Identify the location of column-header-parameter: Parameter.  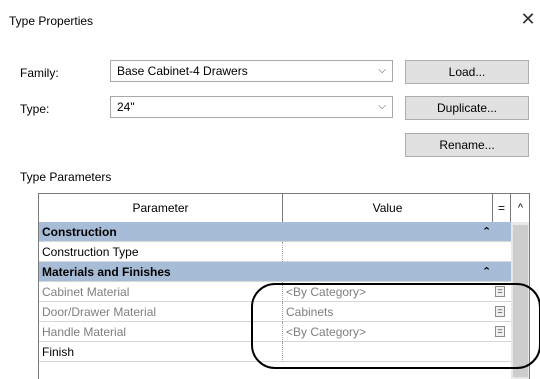
(161, 208).